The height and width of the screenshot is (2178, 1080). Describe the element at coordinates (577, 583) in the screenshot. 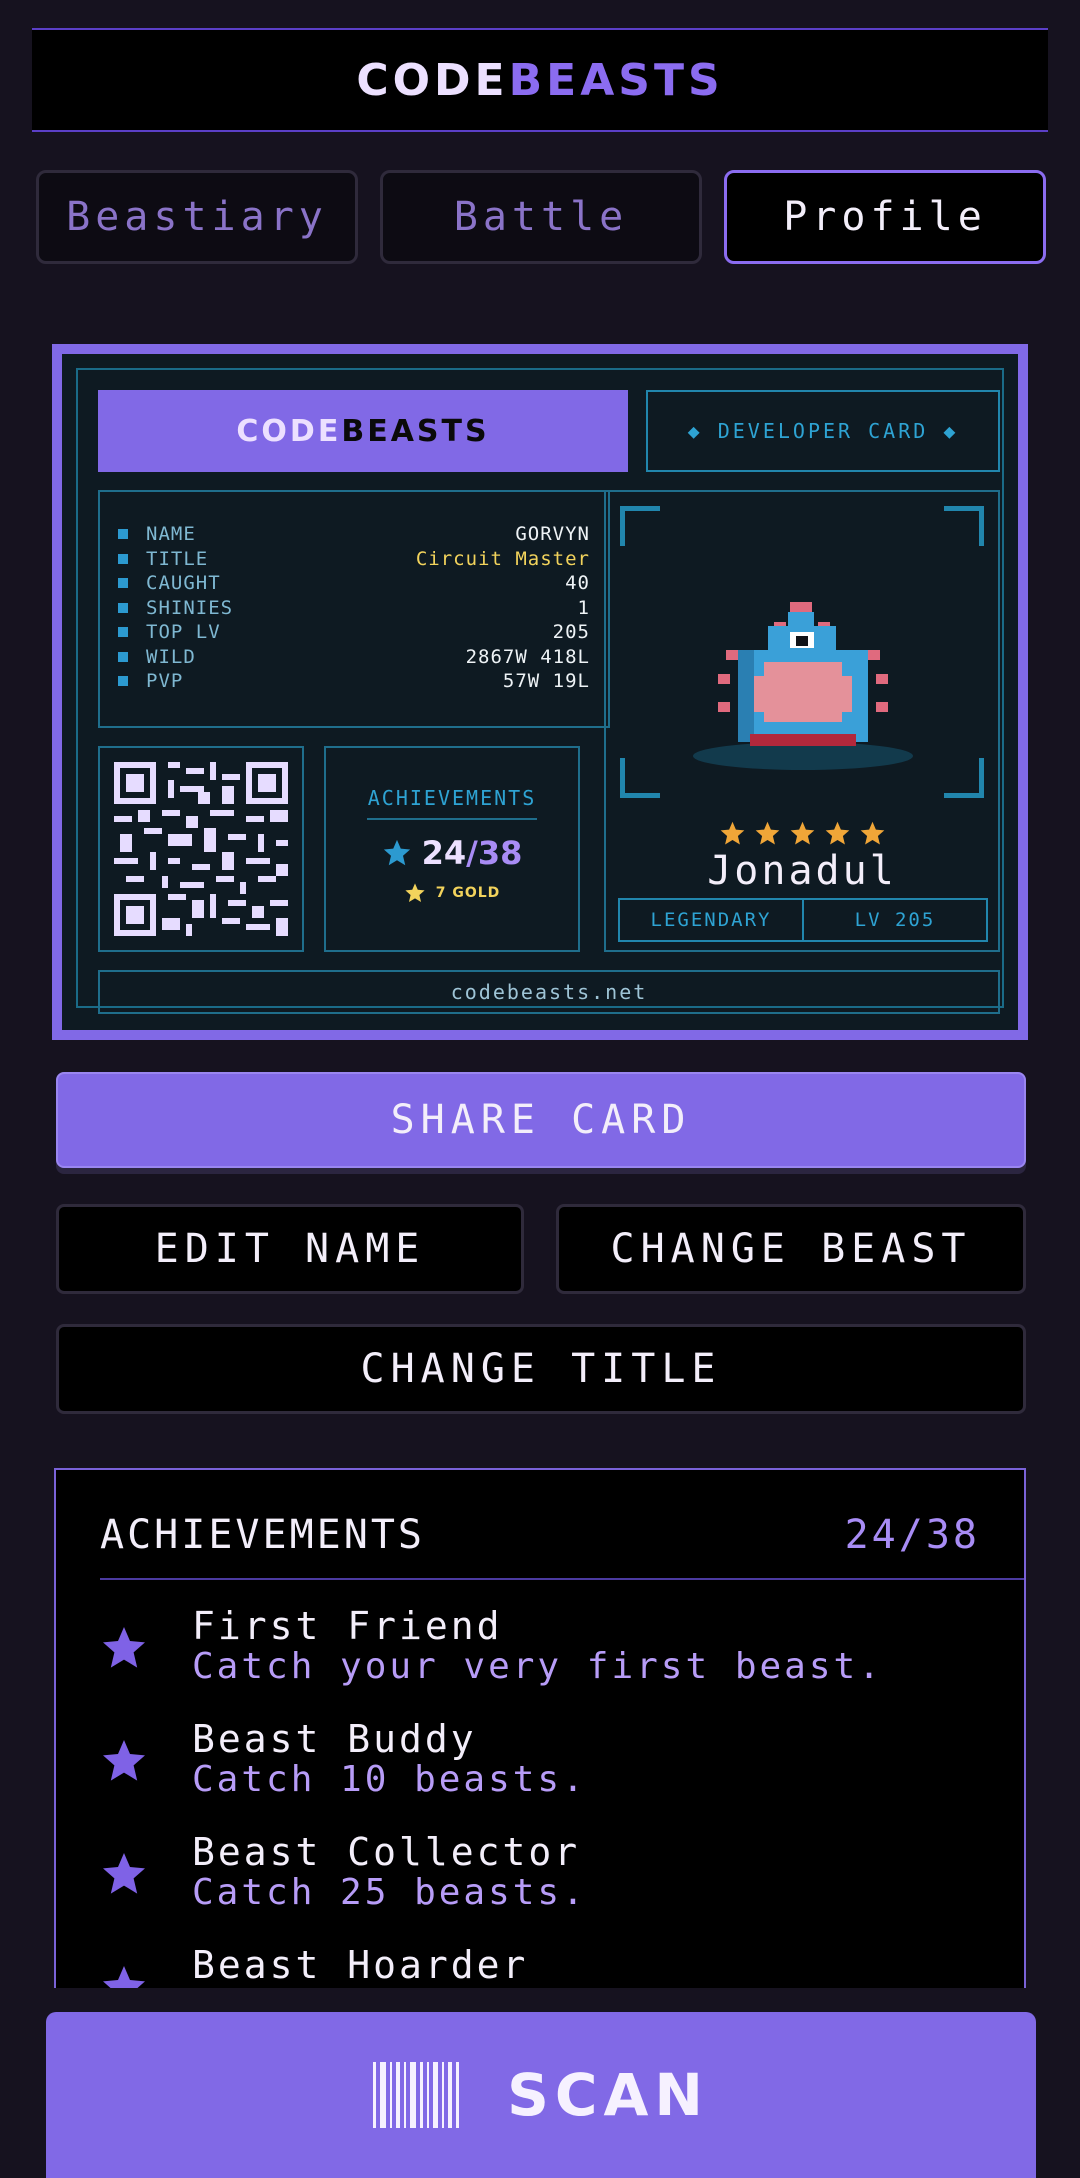

I see `stat-value: 40` at that location.